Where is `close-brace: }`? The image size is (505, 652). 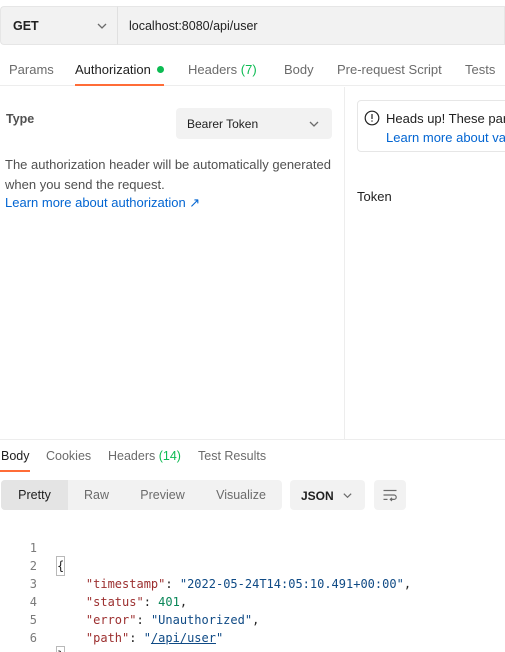
close-brace: } is located at coordinates (60, 649).